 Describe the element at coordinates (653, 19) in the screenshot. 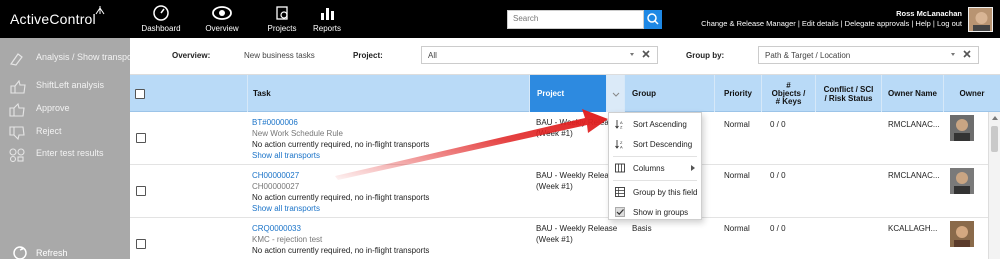

I see `search-button` at that location.